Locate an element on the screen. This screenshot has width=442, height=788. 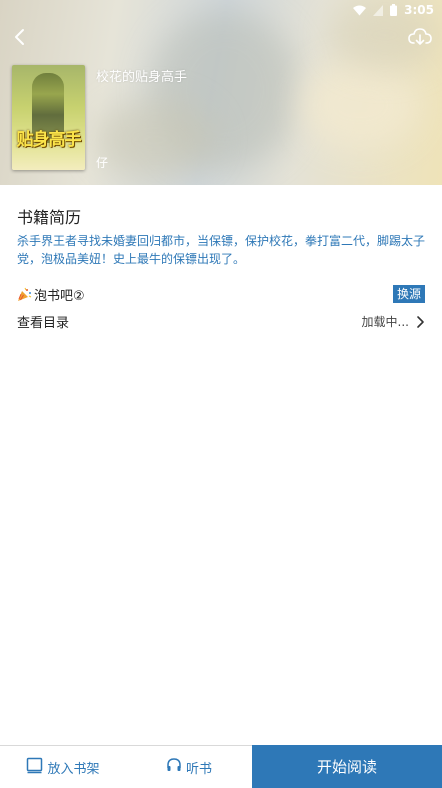
chevron-right-icon is located at coordinates (420, 321).